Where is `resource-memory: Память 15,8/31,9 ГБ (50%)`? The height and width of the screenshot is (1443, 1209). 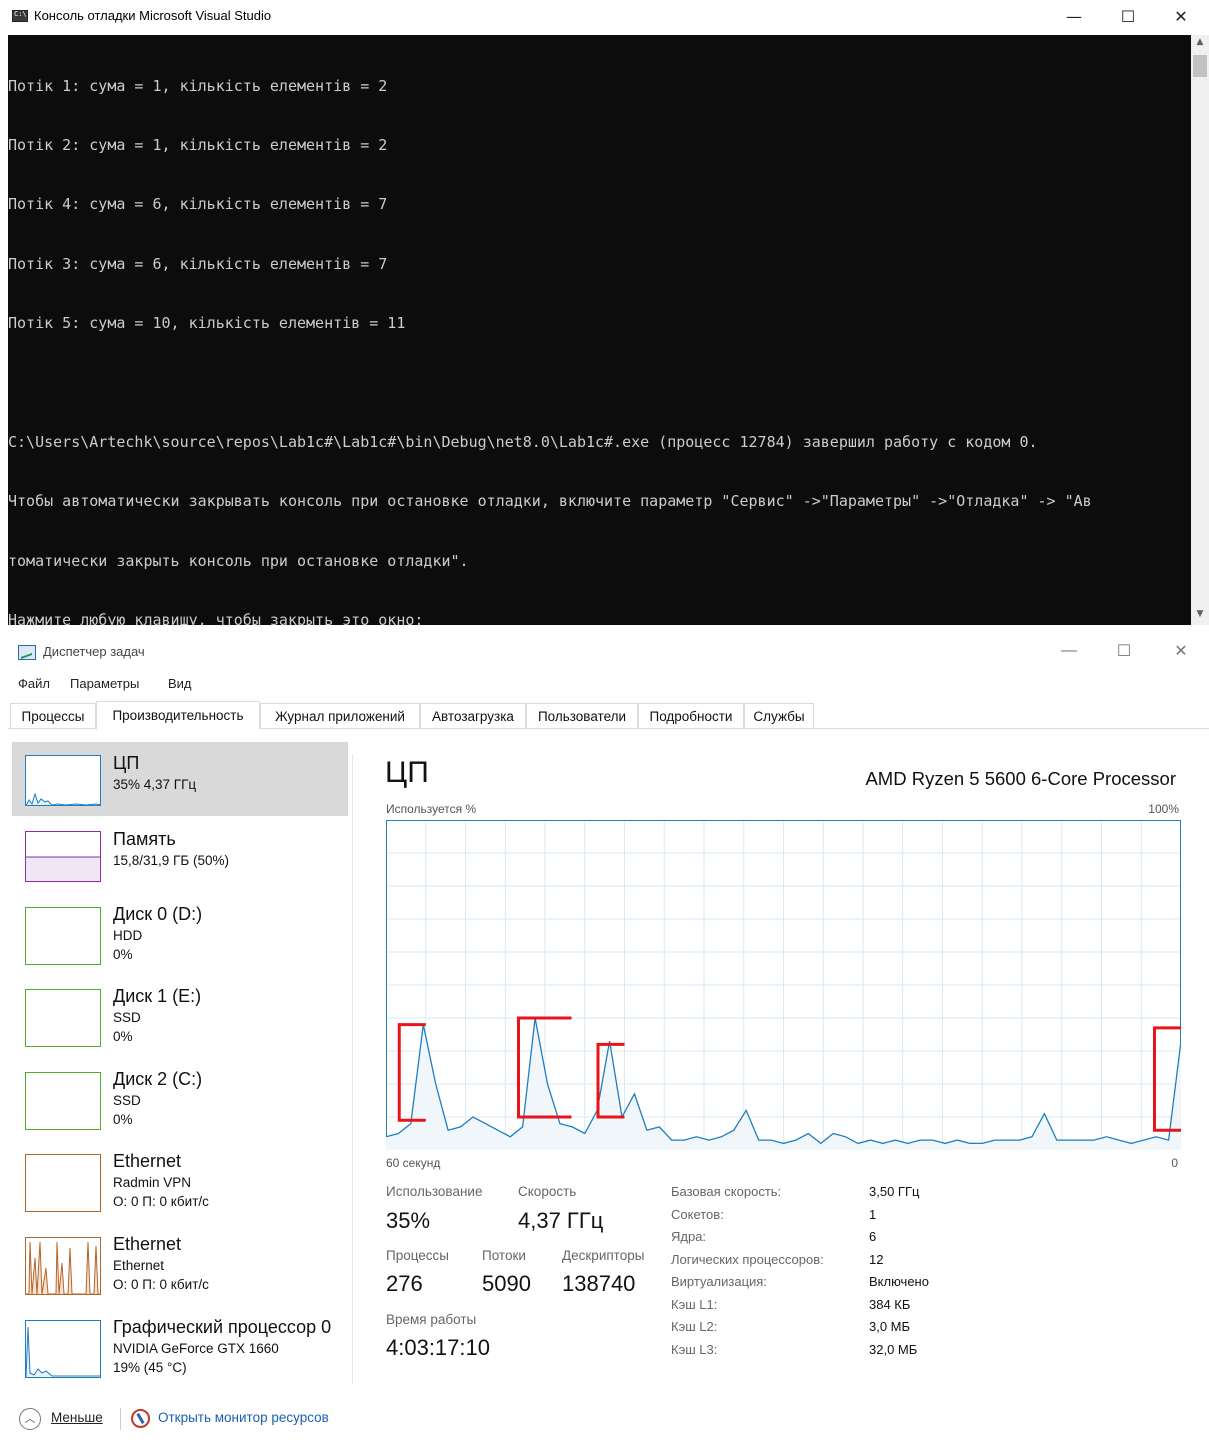
resource-memory: Память 15,8/31,9 ГБ (50%) is located at coordinates (180, 859).